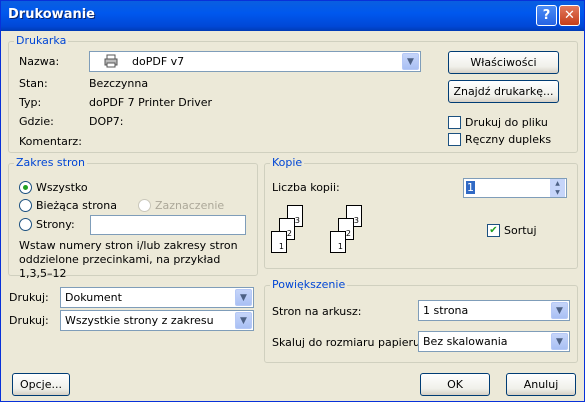  What do you see at coordinates (465, 341) in the screenshot?
I see `scale-value: Bez skalowania` at bounding box center [465, 341].